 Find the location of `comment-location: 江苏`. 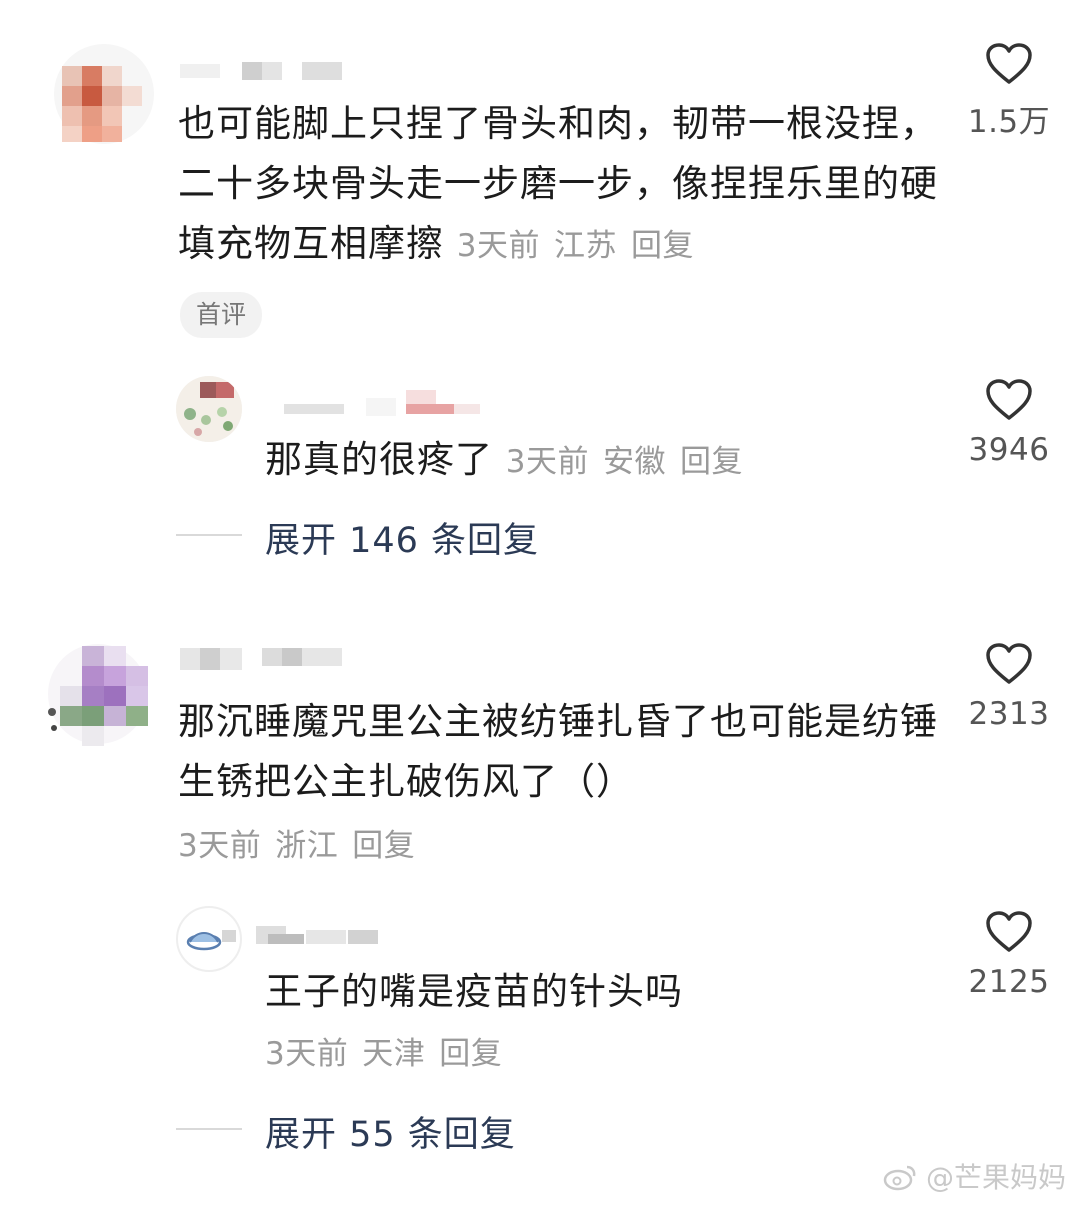

comment-location: 江苏 is located at coordinates (585, 246).